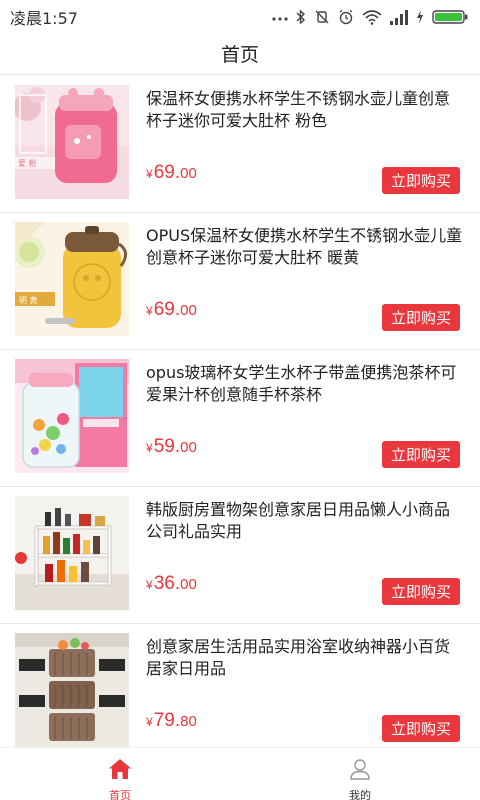 The width and height of the screenshot is (480, 800). Describe the element at coordinates (420, 17) in the screenshot. I see `charging-icon` at that location.